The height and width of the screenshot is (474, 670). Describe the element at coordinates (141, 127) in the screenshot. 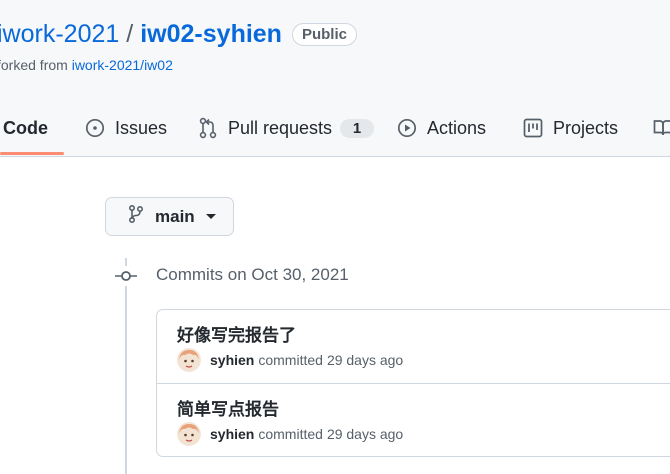

I see `tab-issues-label: Issues` at that location.